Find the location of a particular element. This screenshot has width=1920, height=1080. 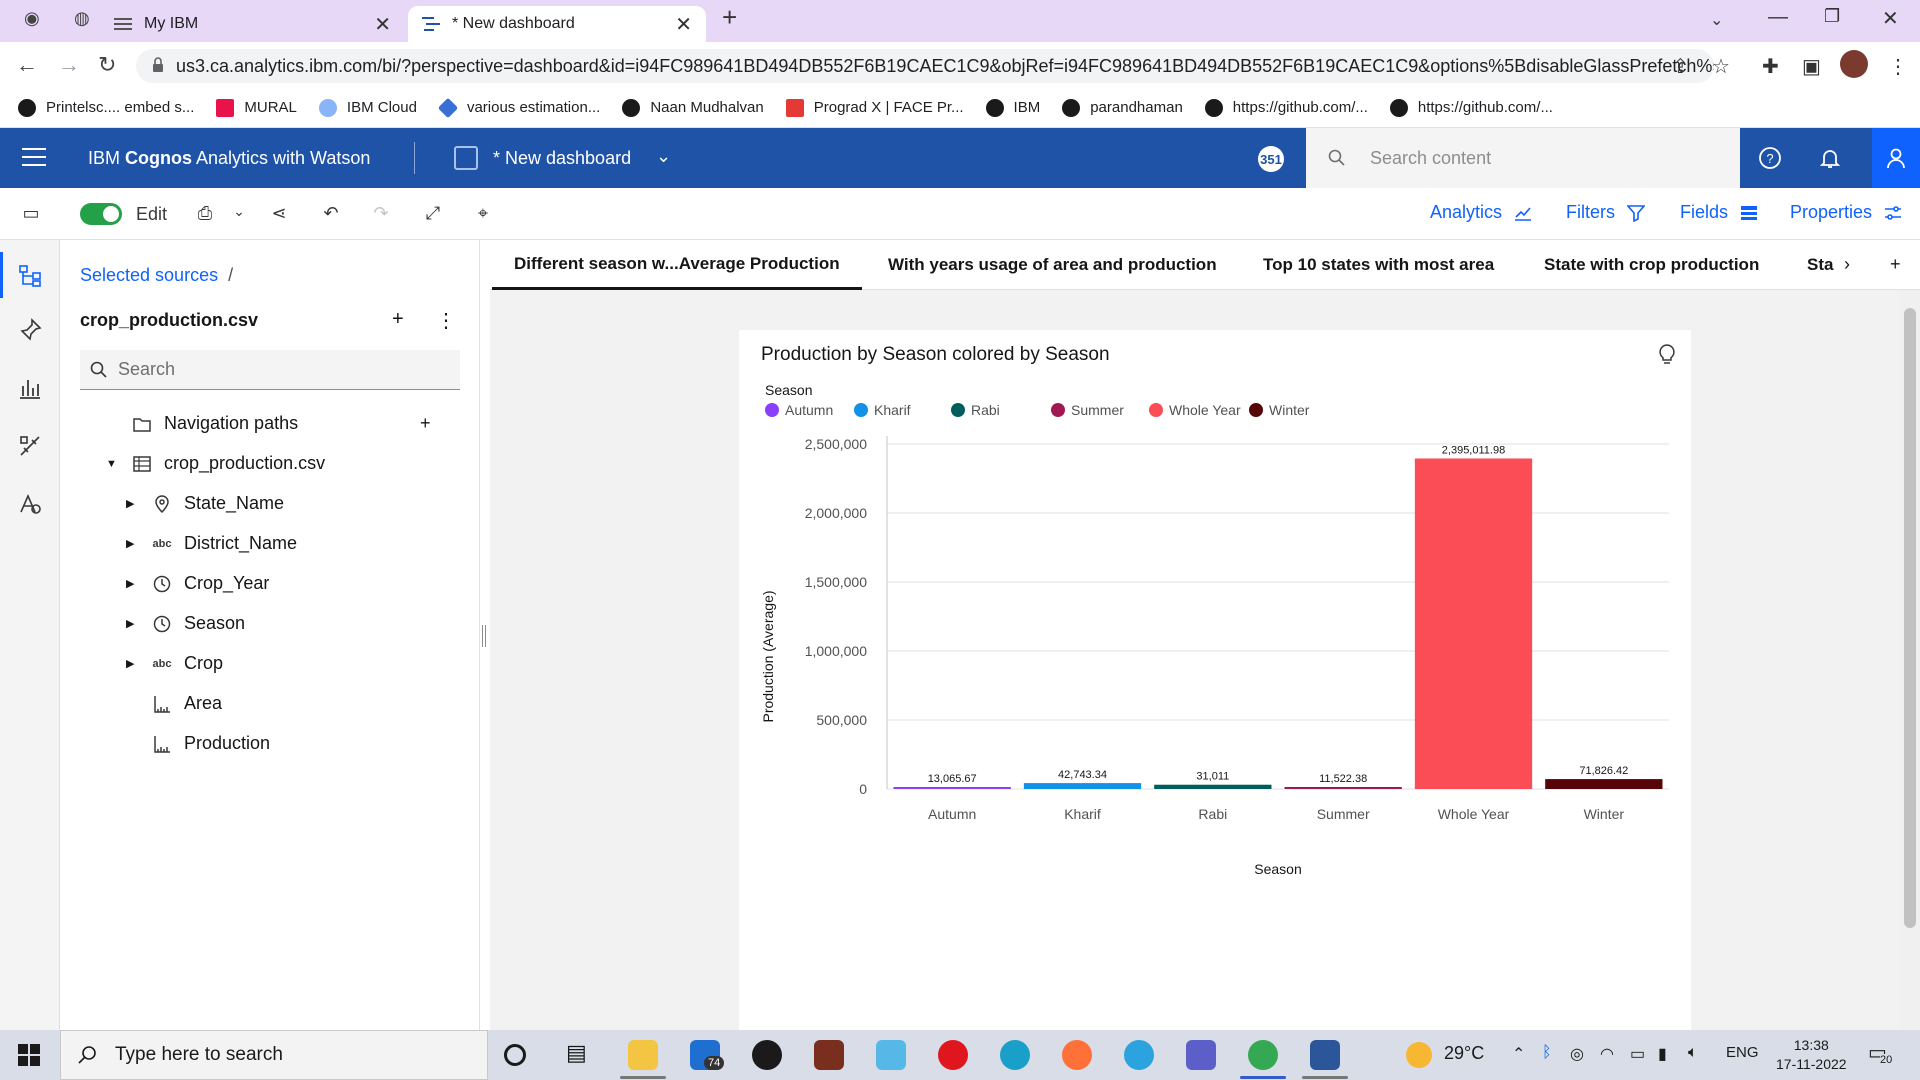

task-view-icon: ▤ is located at coordinates (581, 1055).